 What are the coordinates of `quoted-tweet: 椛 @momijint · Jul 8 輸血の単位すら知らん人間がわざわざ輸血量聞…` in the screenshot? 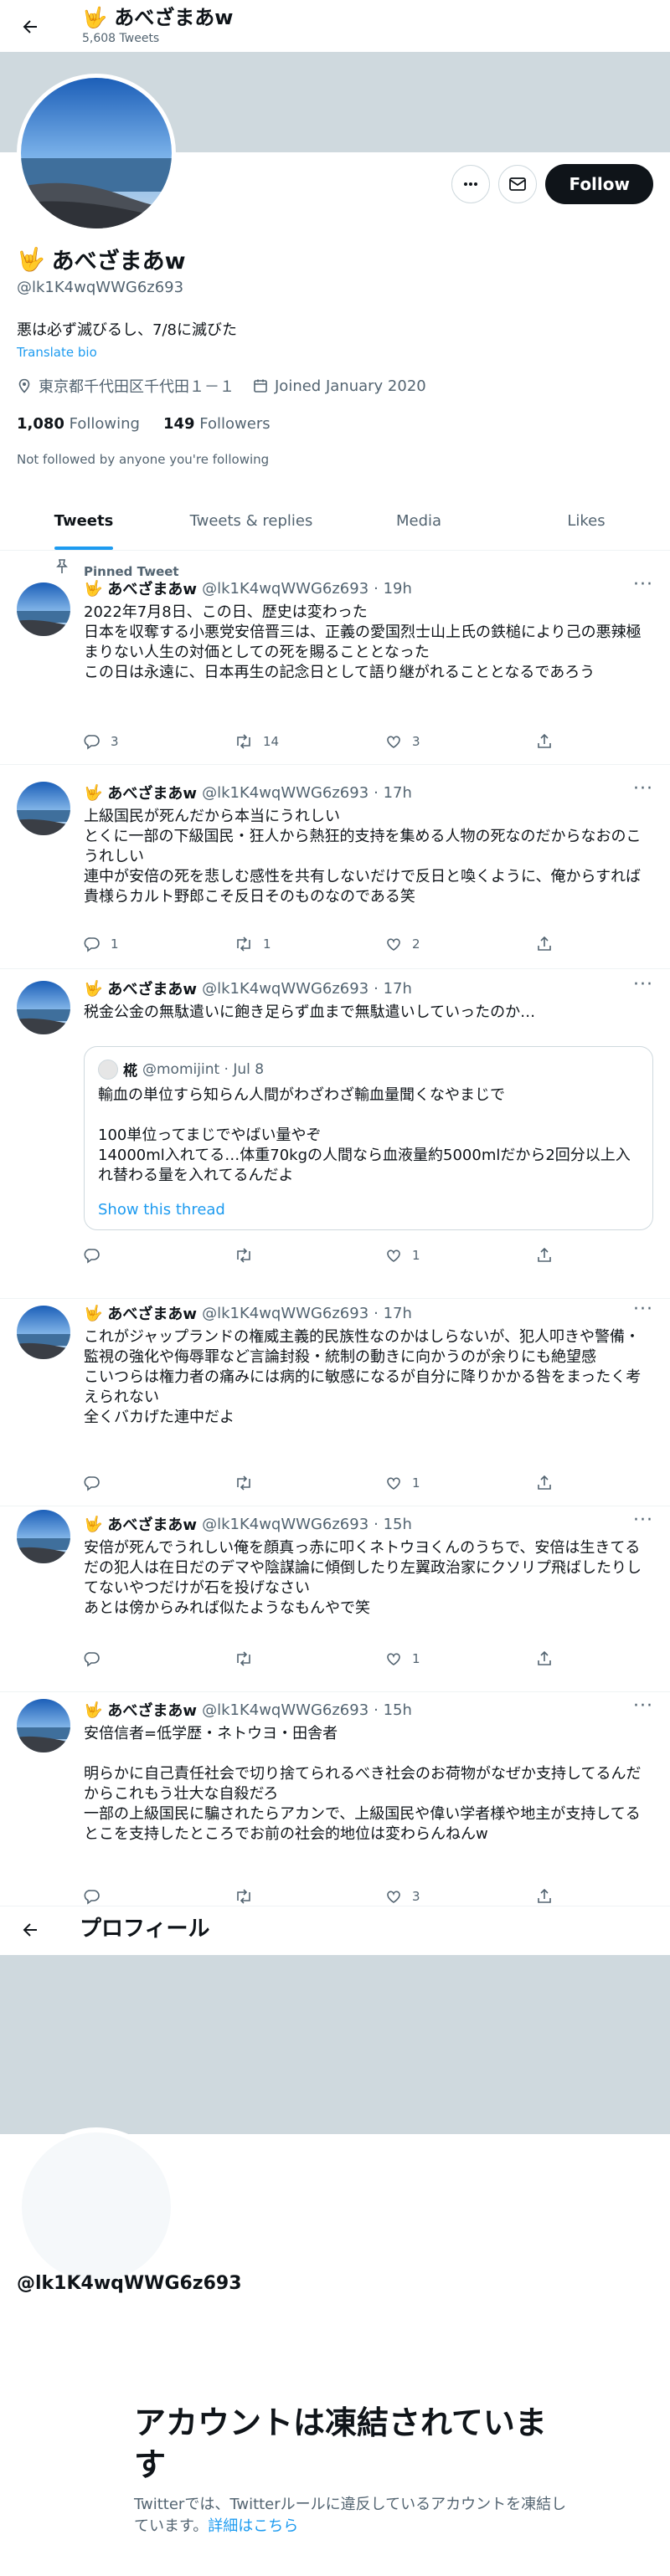 It's located at (368, 1138).